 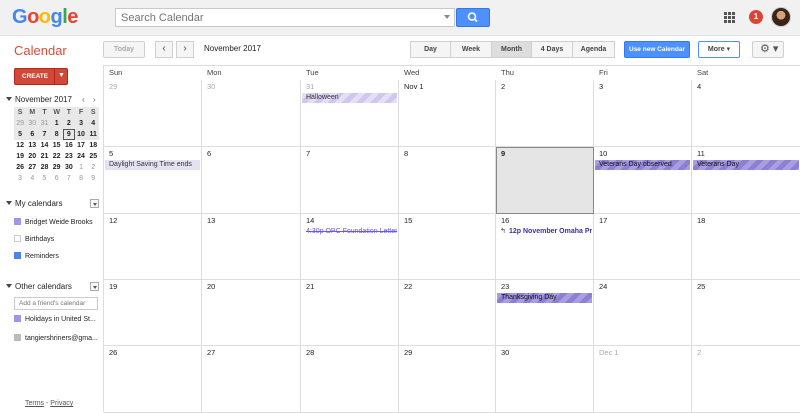 I want to click on day-number: 9, so click(x=503, y=153).